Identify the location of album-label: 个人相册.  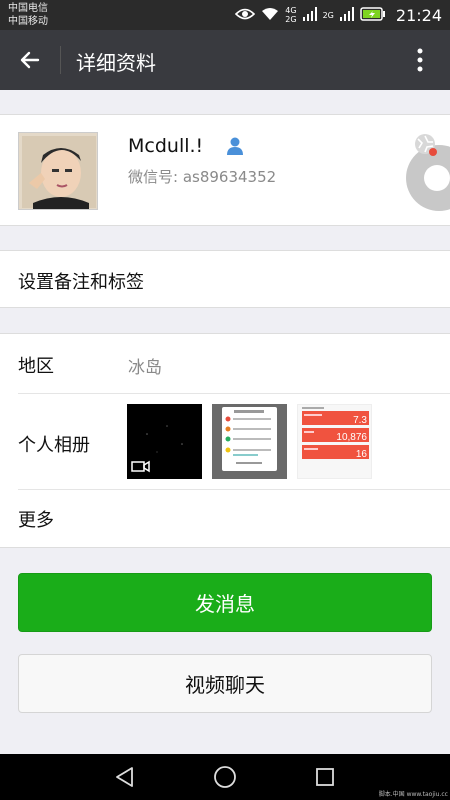
(54, 445).